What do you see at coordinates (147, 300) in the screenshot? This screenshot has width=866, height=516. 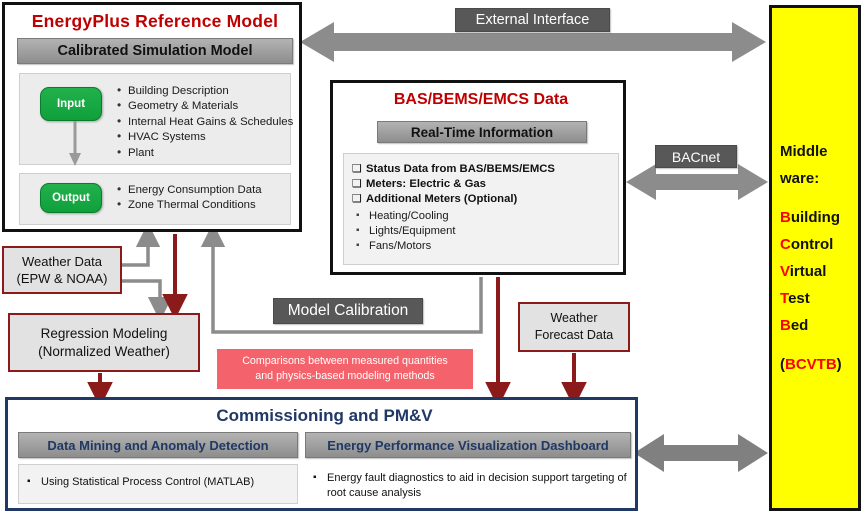 I see `arrow-weather-to-regression` at bounding box center [147, 300].